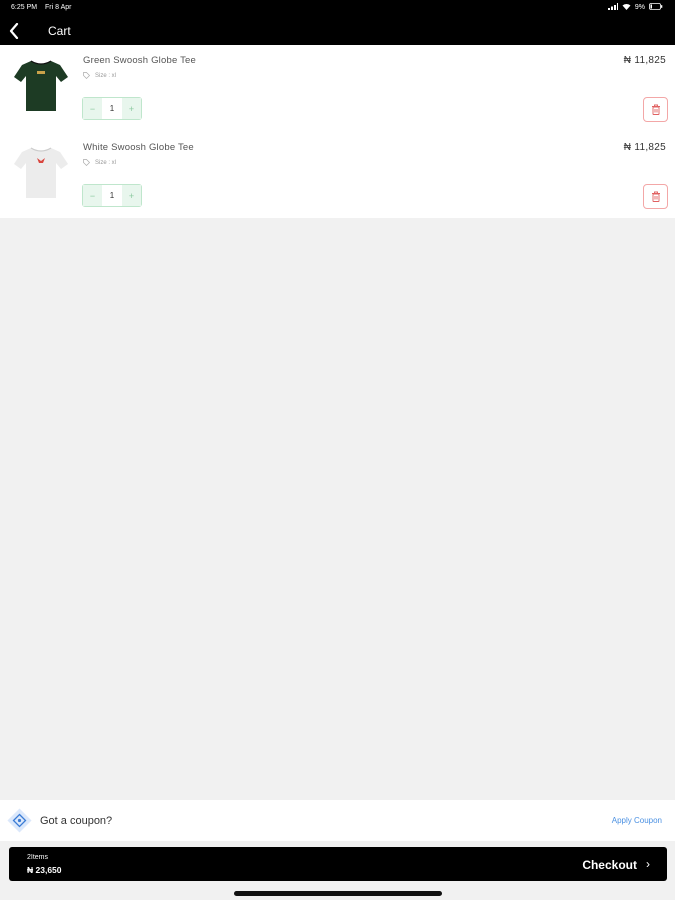 This screenshot has width=675, height=900. I want to click on apply-coupon-link: Apply Coupon, so click(637, 820).